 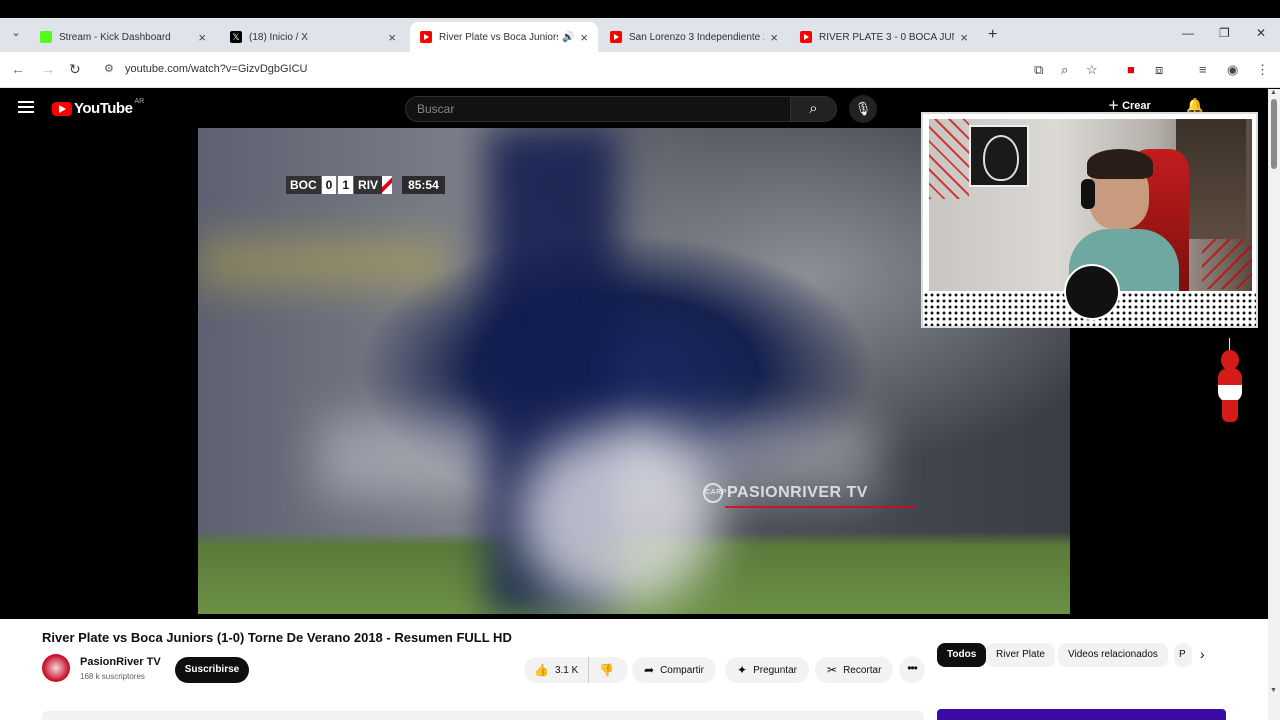 I want to click on river-flag-icon, so click(x=387, y=185).